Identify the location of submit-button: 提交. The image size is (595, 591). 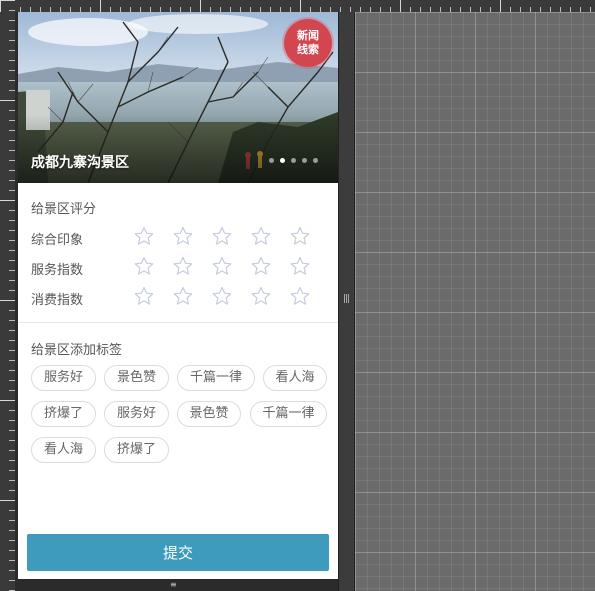
(178, 552).